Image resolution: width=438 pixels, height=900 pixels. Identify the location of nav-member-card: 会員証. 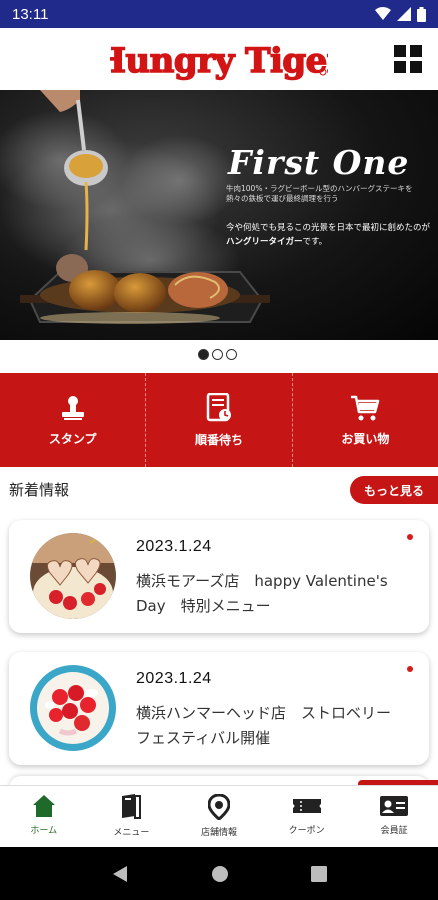
(394, 816).